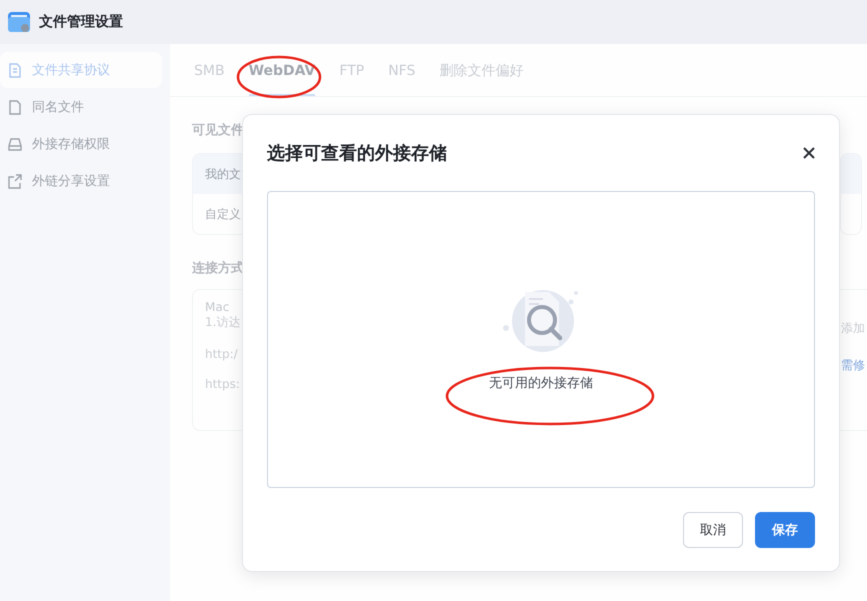 This screenshot has height=601, width=867. What do you see at coordinates (81, 144) in the screenshot?
I see `sidebar-item: 外接存储权限` at bounding box center [81, 144].